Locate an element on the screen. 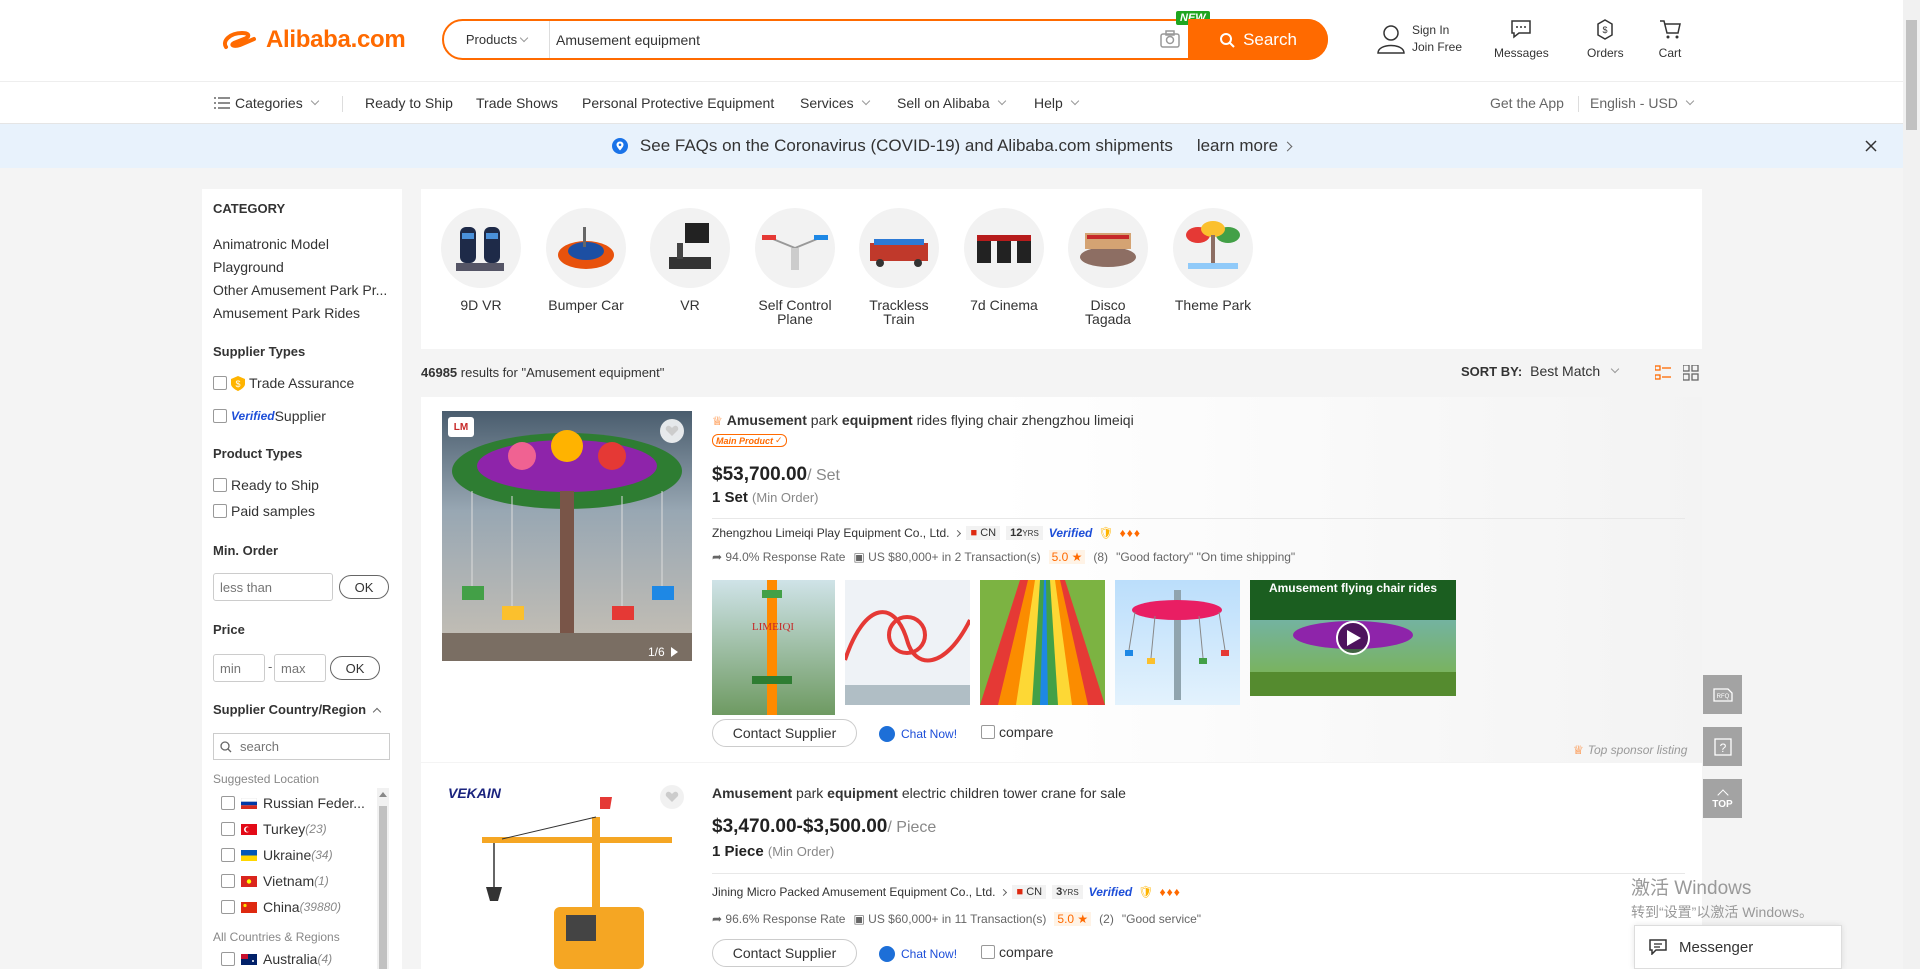 The height and width of the screenshot is (969, 1920). category-item: Animatronic Model is located at coordinates (303, 244).